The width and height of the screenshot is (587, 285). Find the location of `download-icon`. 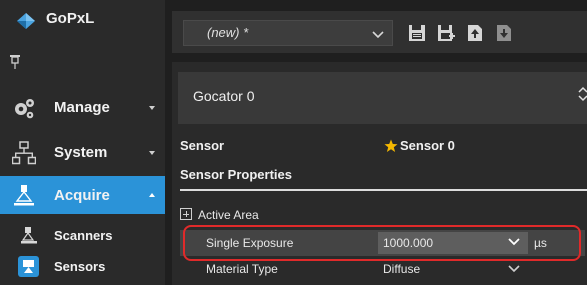

download-icon is located at coordinates (504, 33).